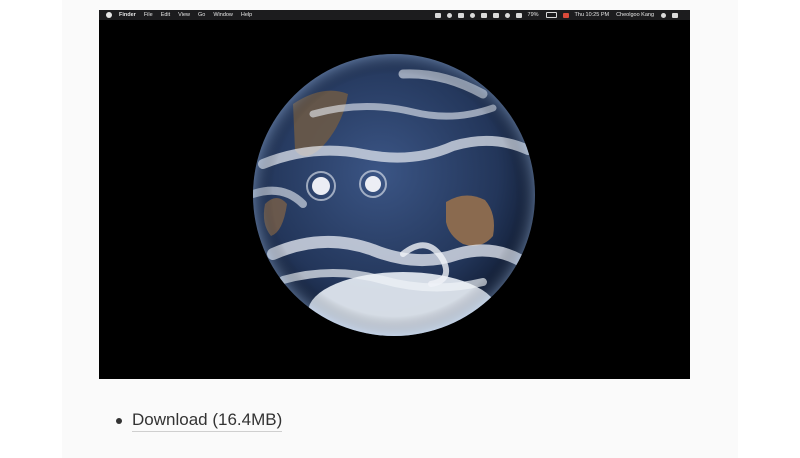 This screenshot has height=458, width=800. Describe the element at coordinates (223, 15) in the screenshot. I see `menu-window: Window` at that location.